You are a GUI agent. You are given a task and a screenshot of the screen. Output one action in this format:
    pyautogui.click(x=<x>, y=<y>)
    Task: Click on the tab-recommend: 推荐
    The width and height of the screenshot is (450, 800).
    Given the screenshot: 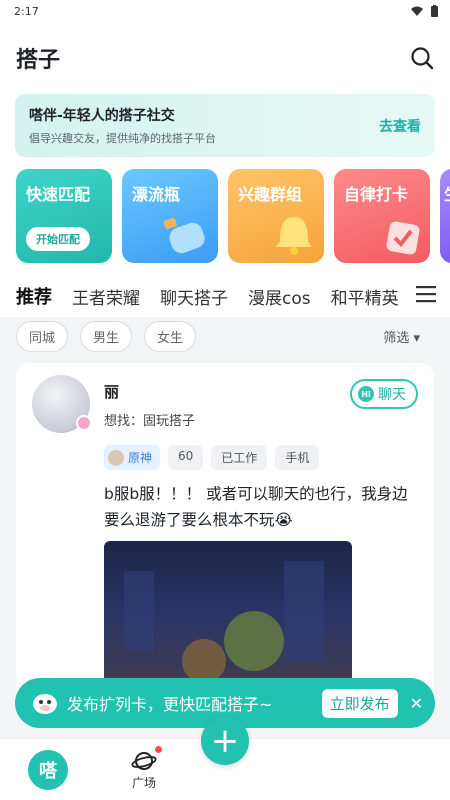 What is the action you would take?
    pyautogui.click(x=34, y=296)
    